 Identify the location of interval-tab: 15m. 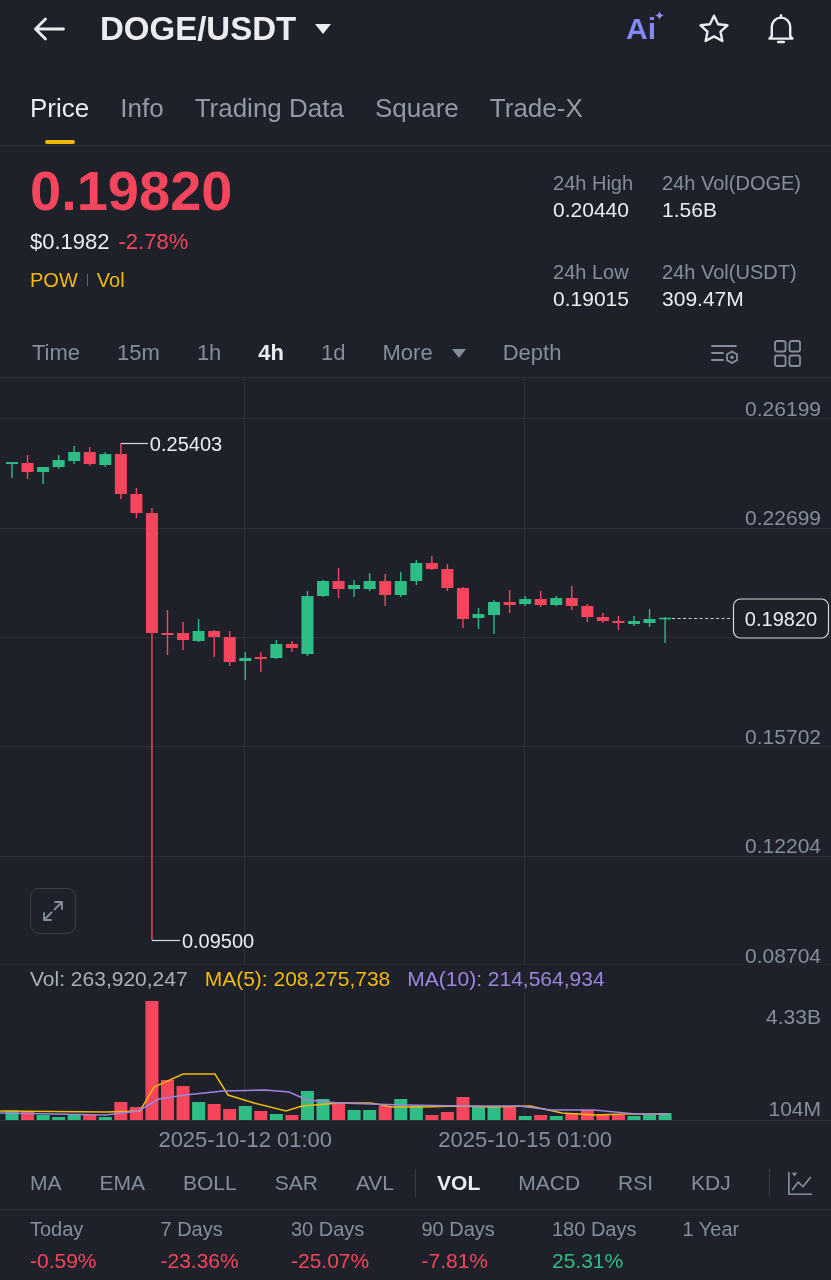
(138, 353).